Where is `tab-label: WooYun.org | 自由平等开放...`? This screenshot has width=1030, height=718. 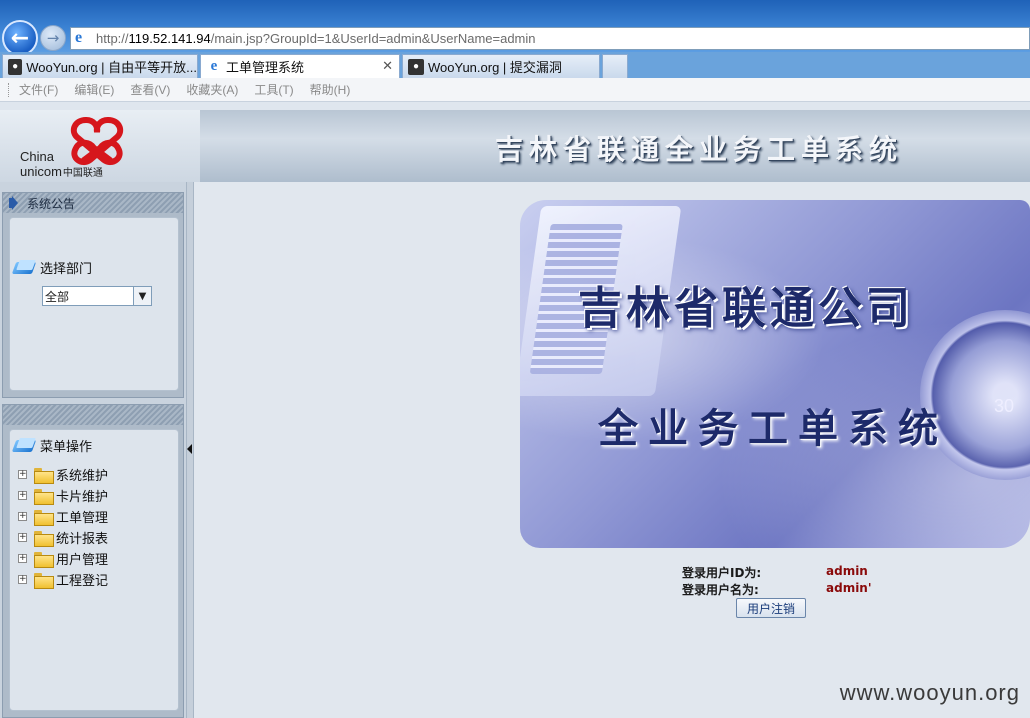
tab-label: WooYun.org | 自由平等开放... is located at coordinates (111, 67).